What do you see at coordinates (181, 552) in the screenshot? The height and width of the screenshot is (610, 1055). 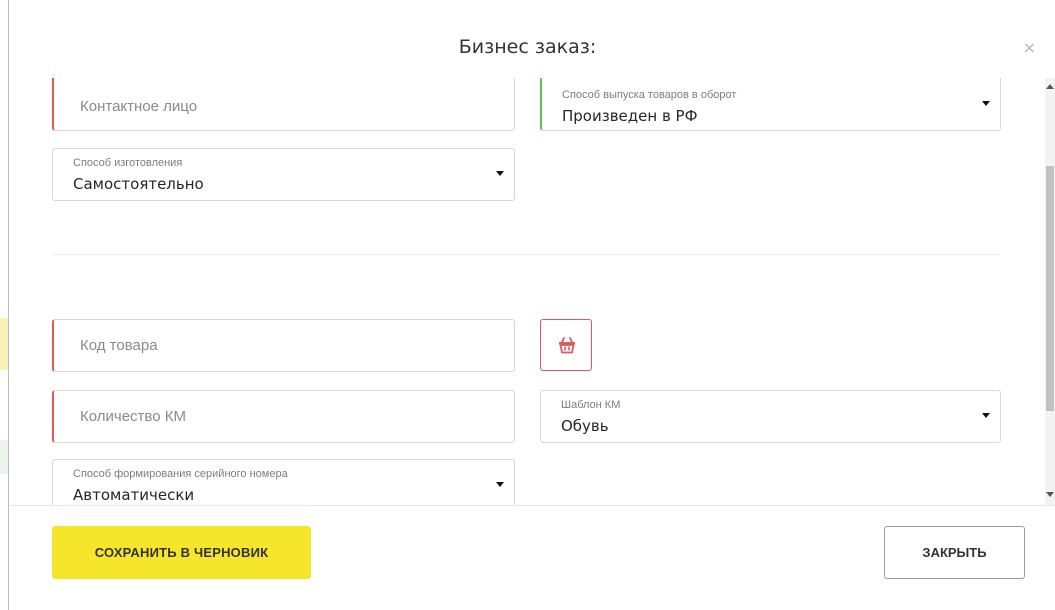 I see `save-draft-button: СОХРАНИТЬ В ЧЕРНОВИК` at bounding box center [181, 552].